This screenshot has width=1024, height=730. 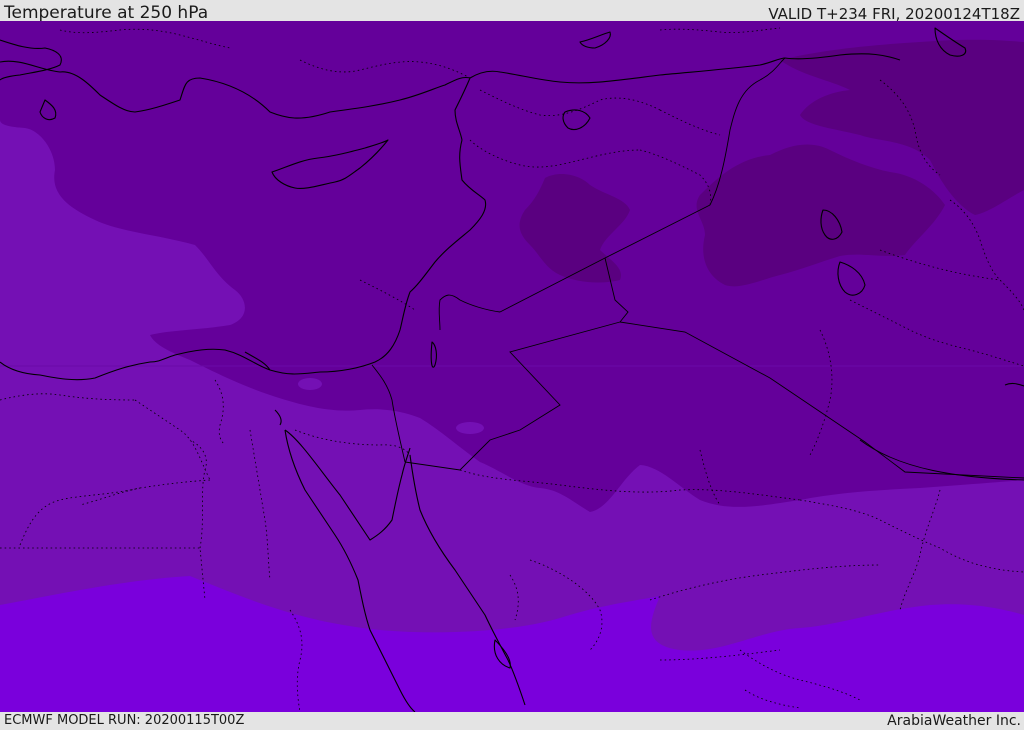 What do you see at coordinates (106, 13) in the screenshot?
I see `map-title: Temperature at 250 hPa` at bounding box center [106, 13].